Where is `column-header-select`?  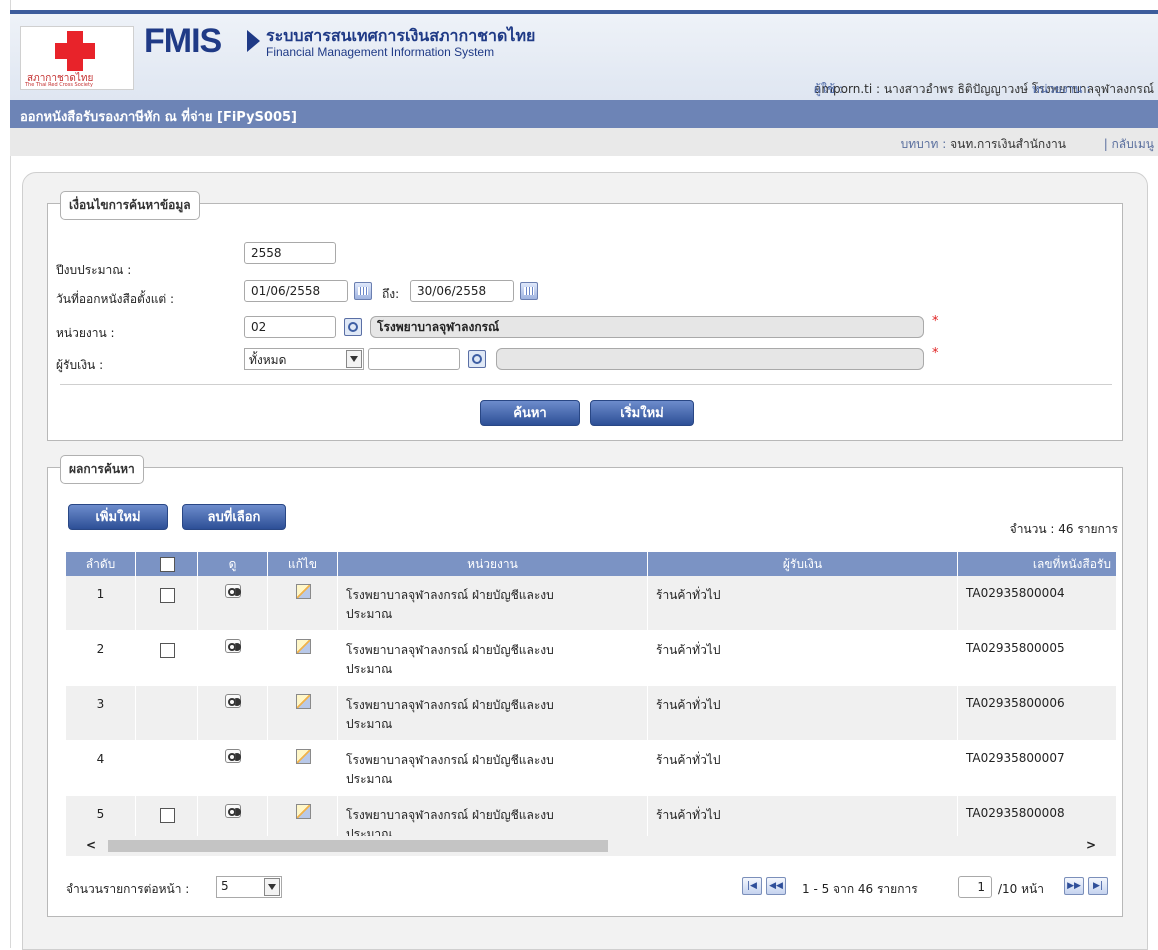
column-header-select is located at coordinates (167, 564).